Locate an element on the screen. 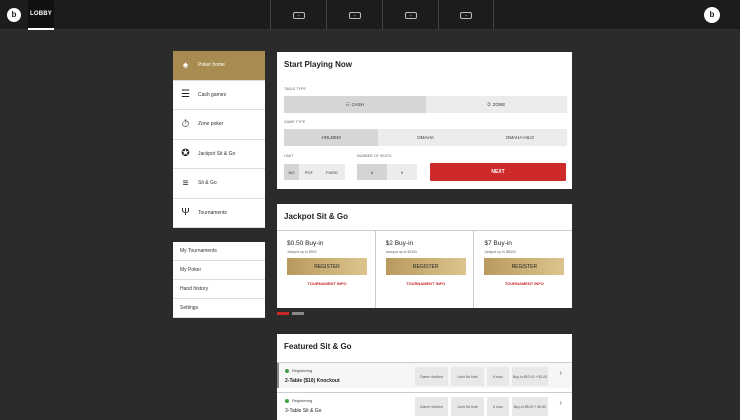 This screenshot has width=740, height=420. sidebar-item-sit-go: ≡ Sit & Go is located at coordinates (219, 184).